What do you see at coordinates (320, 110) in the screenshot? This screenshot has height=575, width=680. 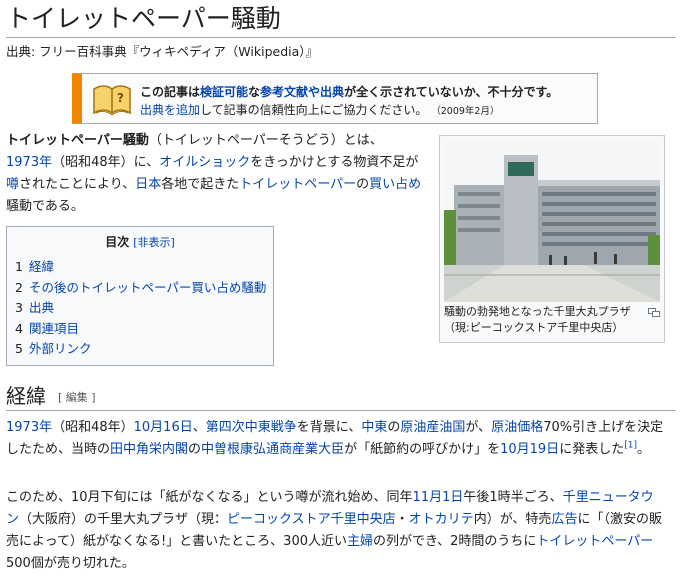 I see `notice-line-2: 出典を追加して記事の信頼性向上にご協力ください。 （2009年2月）` at bounding box center [320, 110].